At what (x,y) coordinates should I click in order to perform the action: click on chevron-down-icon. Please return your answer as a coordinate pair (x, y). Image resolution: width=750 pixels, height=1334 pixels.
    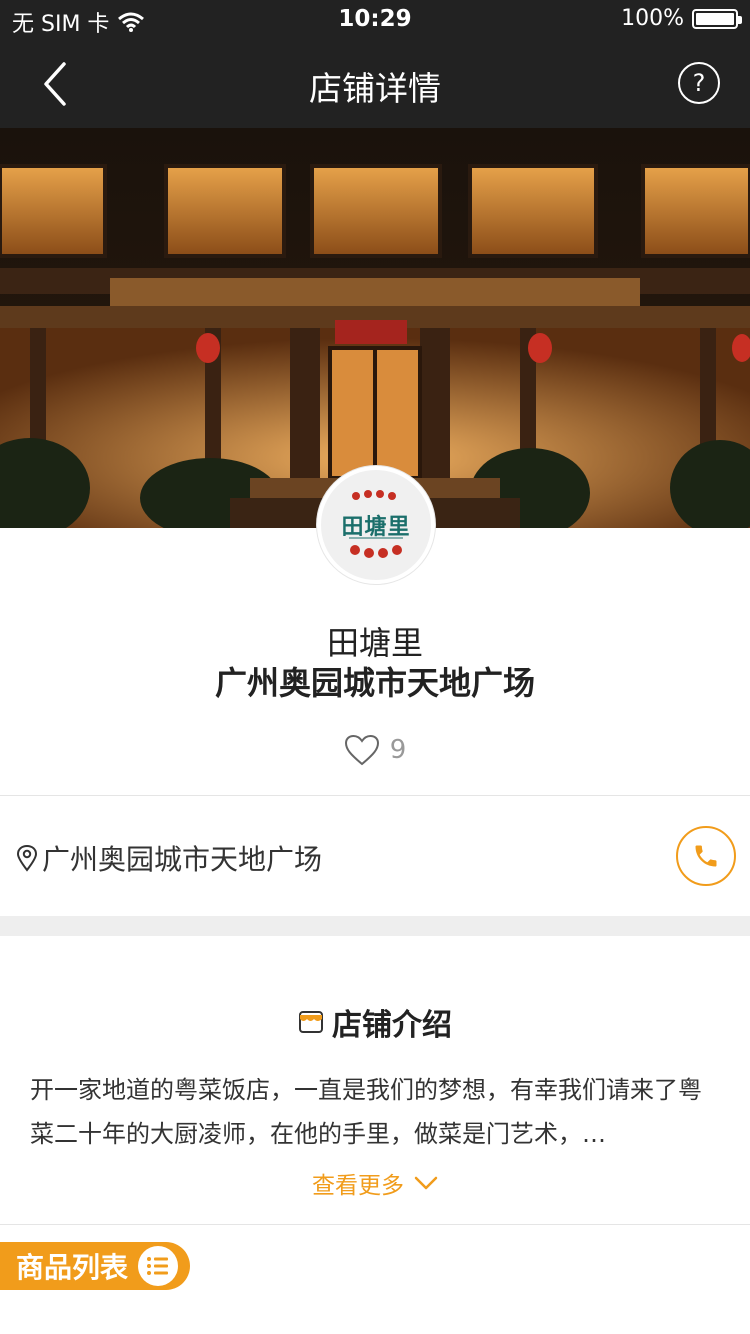
    Looking at the image, I should click on (426, 1183).